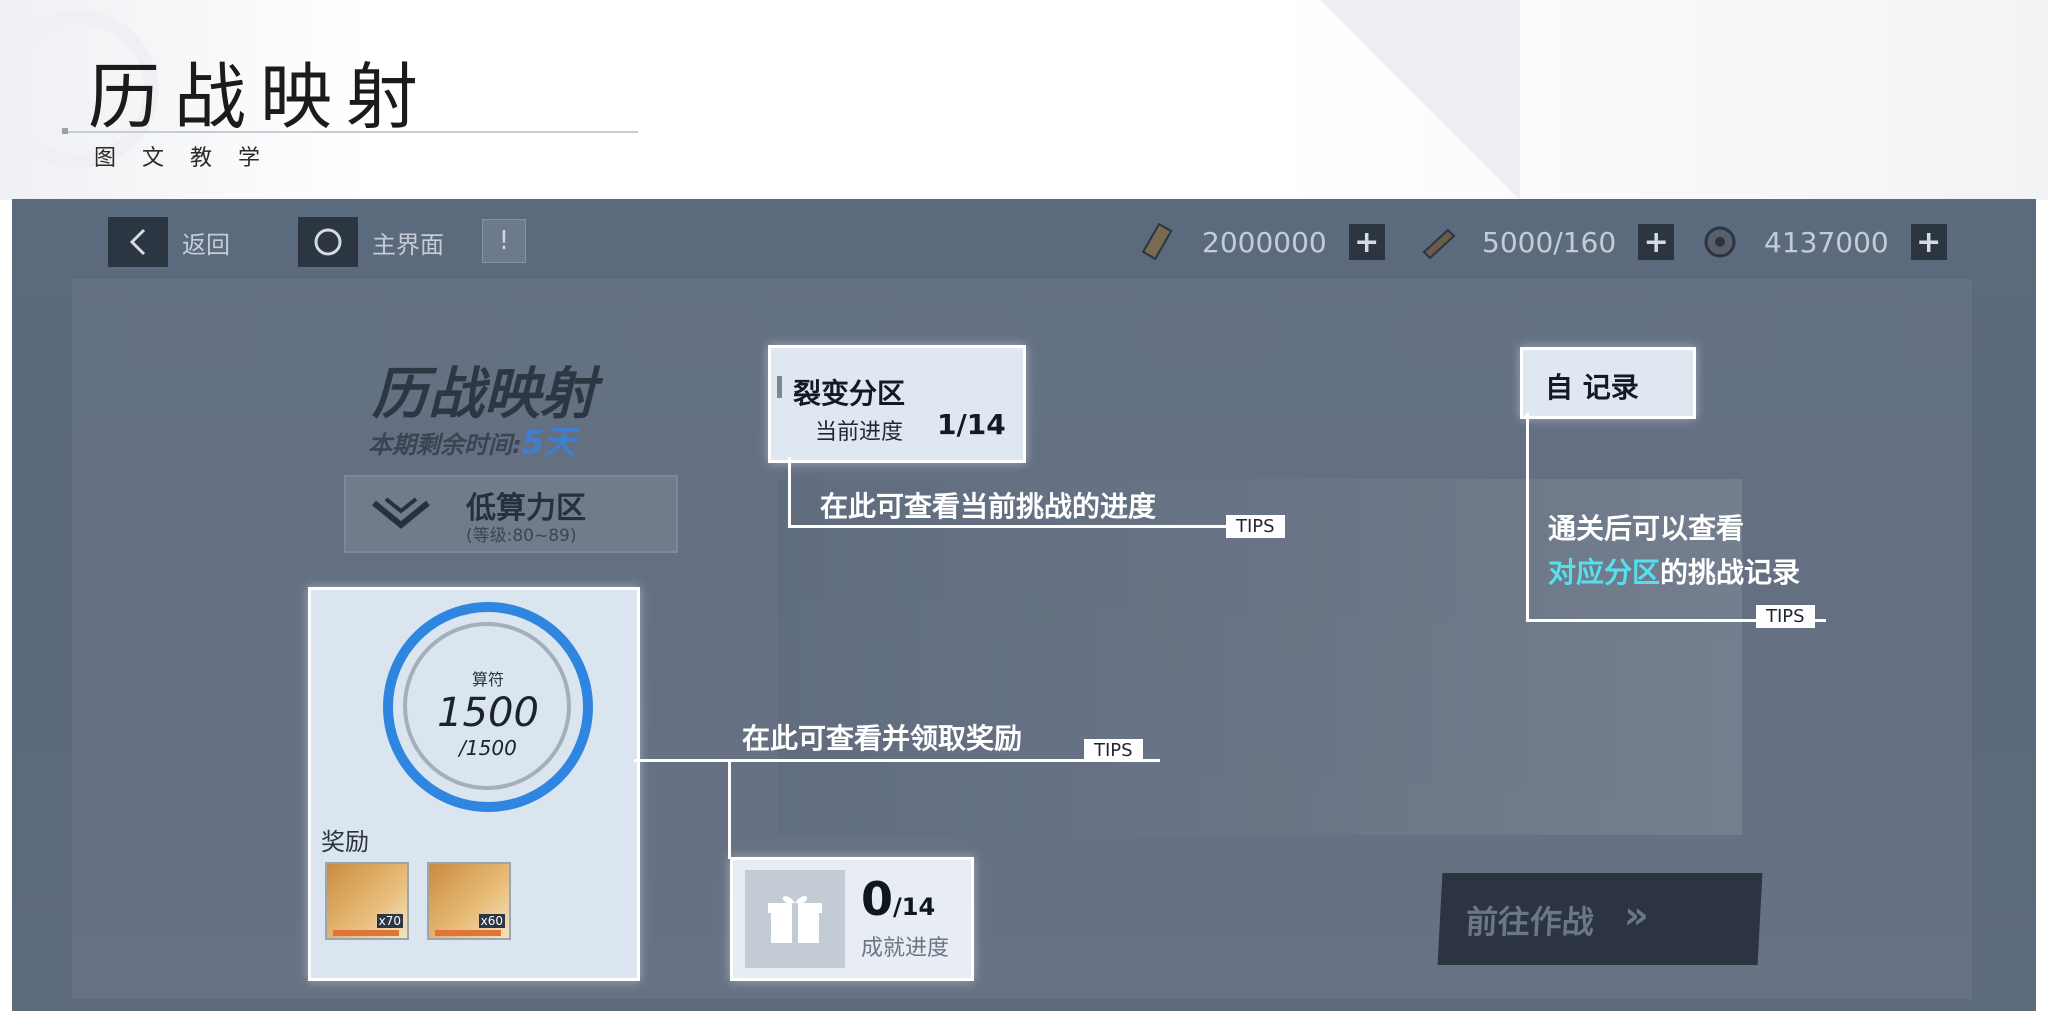 This screenshot has height=1024, width=2048. I want to click on gift-icon, so click(795, 919).